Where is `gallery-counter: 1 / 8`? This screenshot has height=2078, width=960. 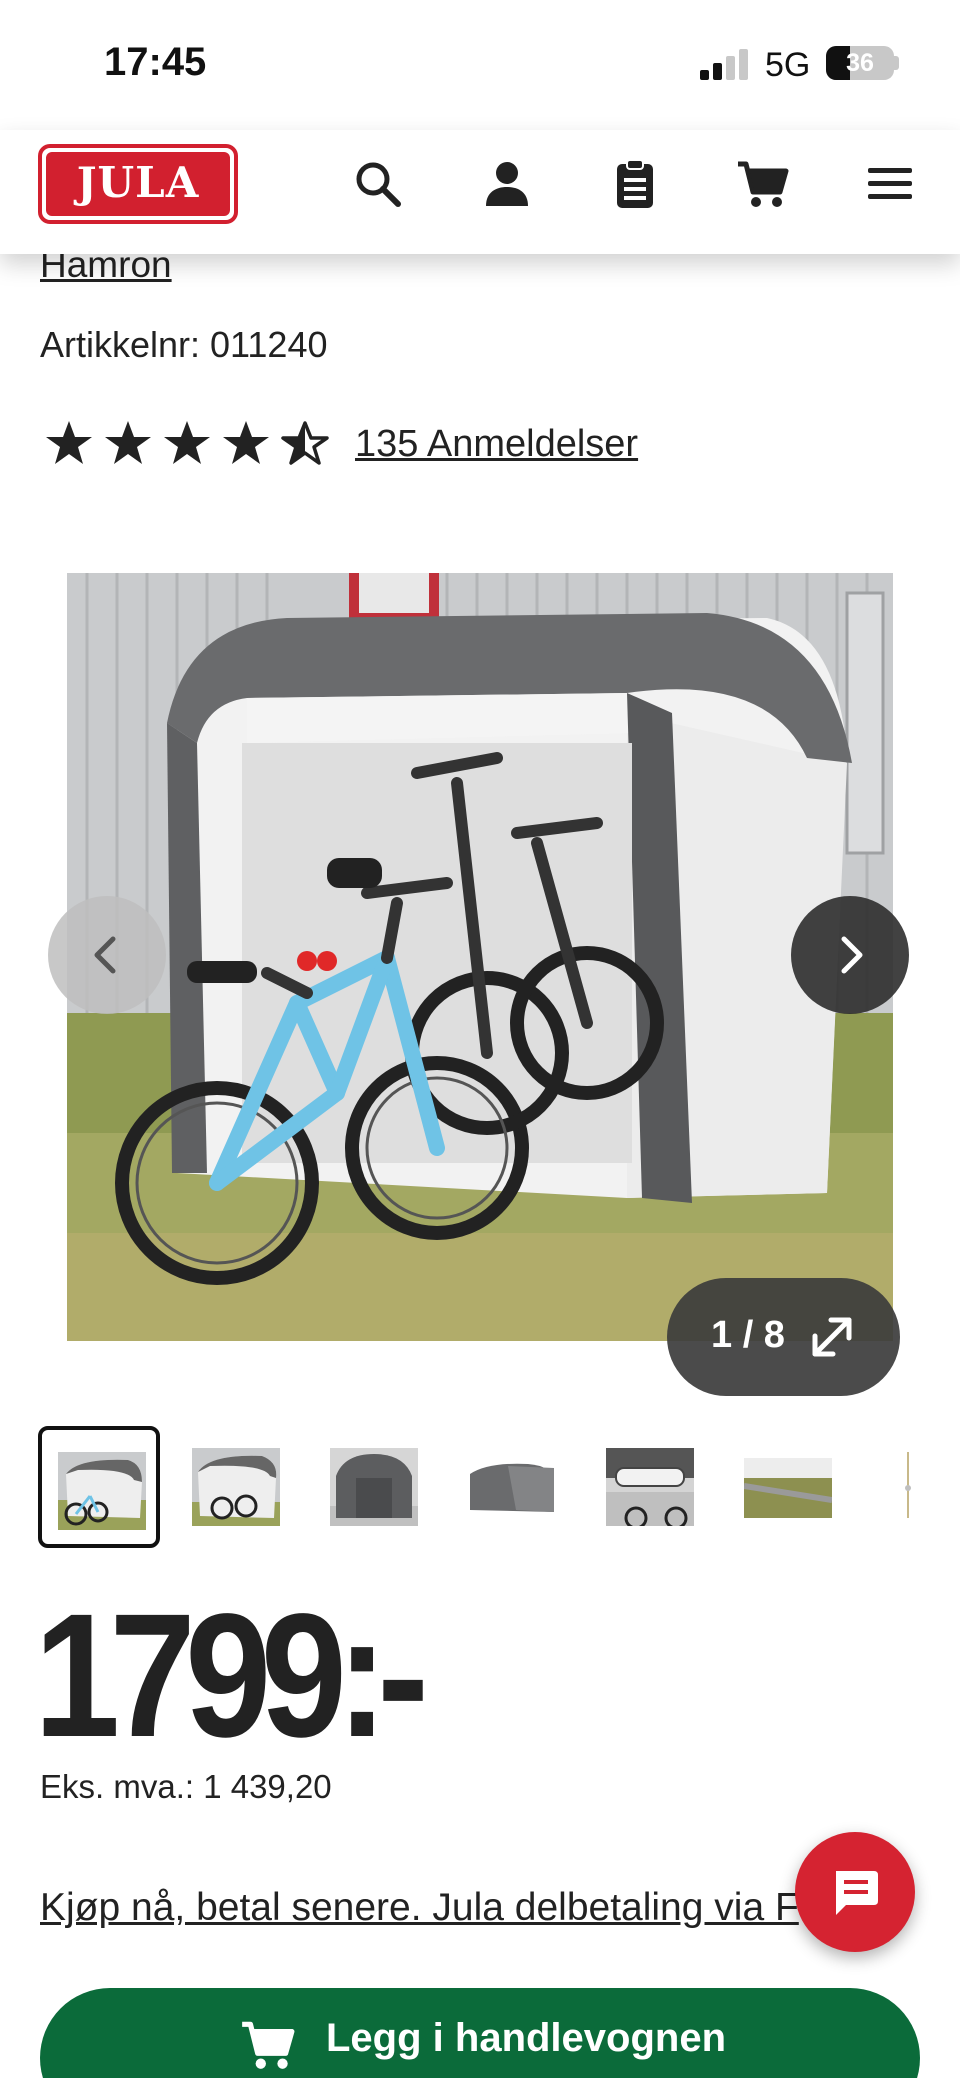
gallery-counter: 1 / 8 is located at coordinates (748, 1335).